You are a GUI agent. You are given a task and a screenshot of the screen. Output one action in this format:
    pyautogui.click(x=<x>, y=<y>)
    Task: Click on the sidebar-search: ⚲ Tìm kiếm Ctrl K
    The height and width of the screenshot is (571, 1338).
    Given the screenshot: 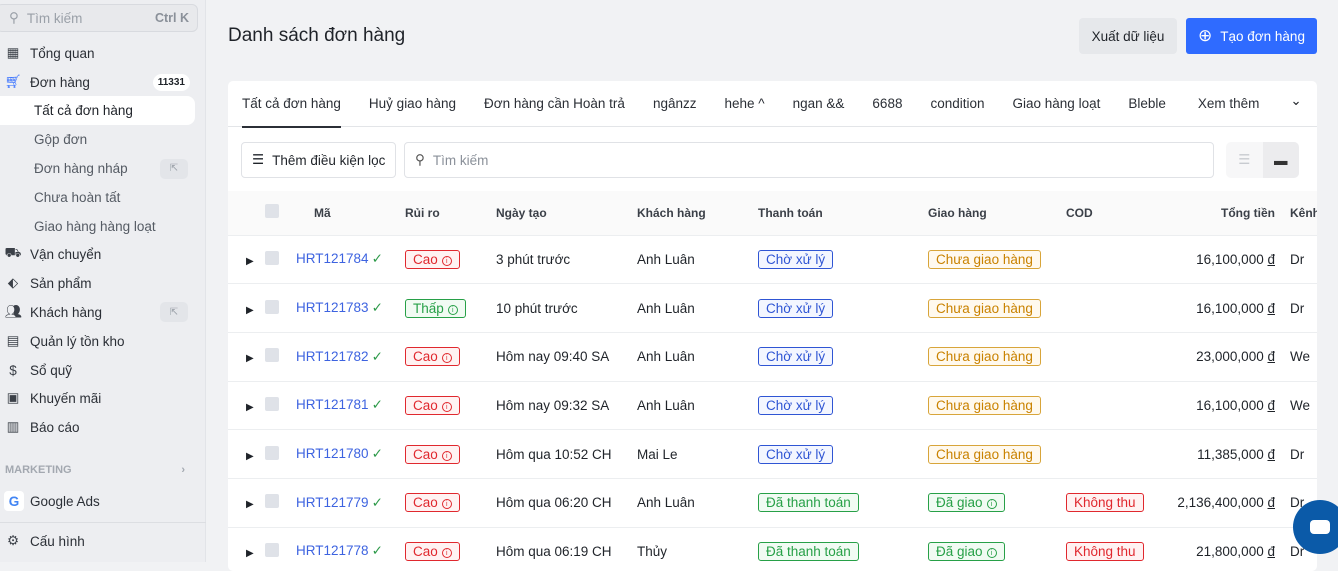 What is the action you would take?
    pyautogui.click(x=99, y=18)
    